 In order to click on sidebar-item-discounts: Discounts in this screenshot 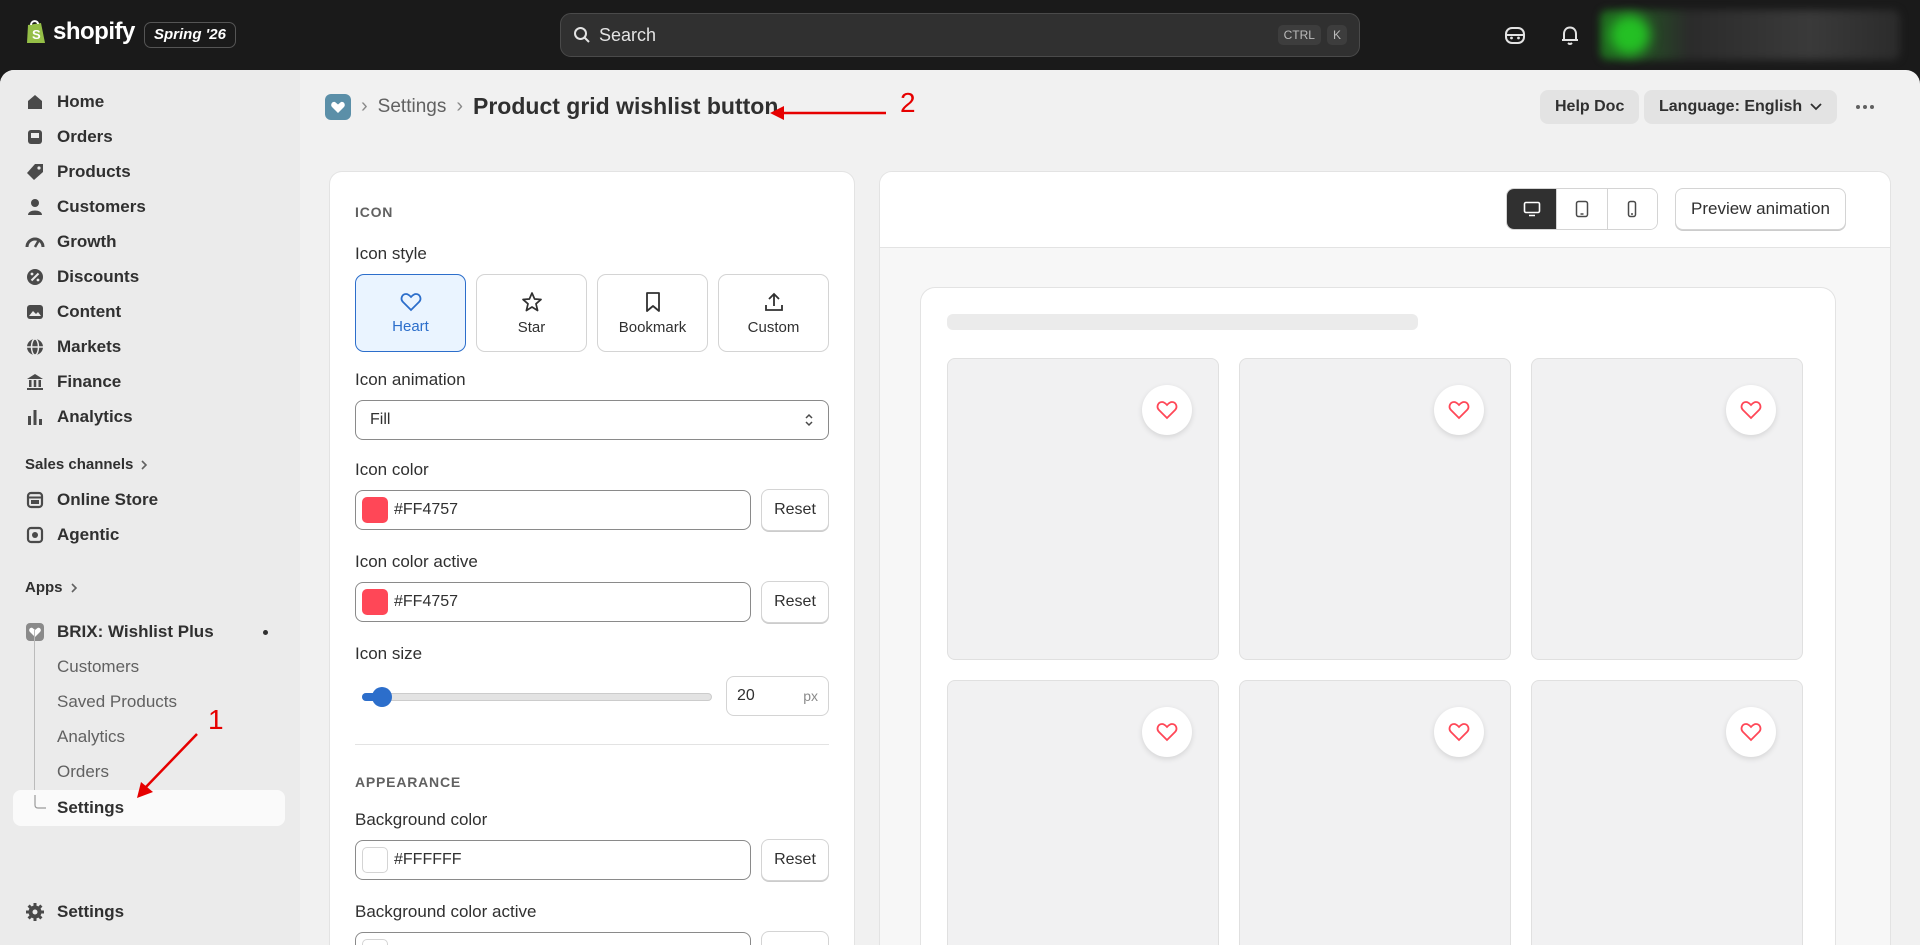, I will do `click(82, 277)`.